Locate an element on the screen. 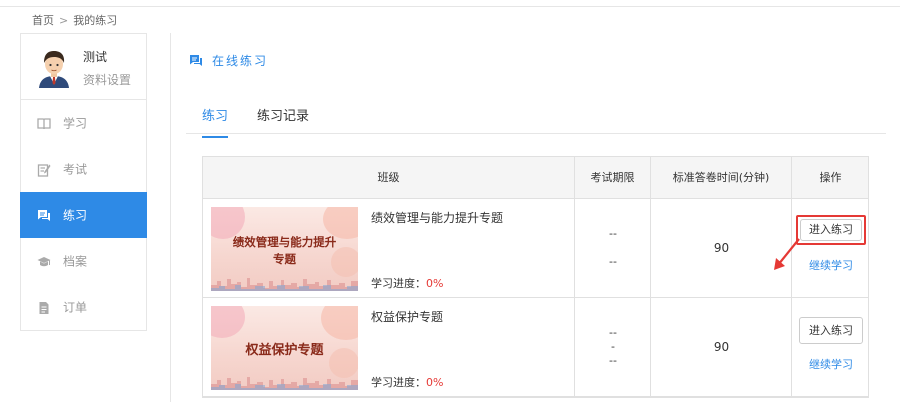 The image size is (900, 402). sidebar-item-label: 练习 is located at coordinates (75, 215).